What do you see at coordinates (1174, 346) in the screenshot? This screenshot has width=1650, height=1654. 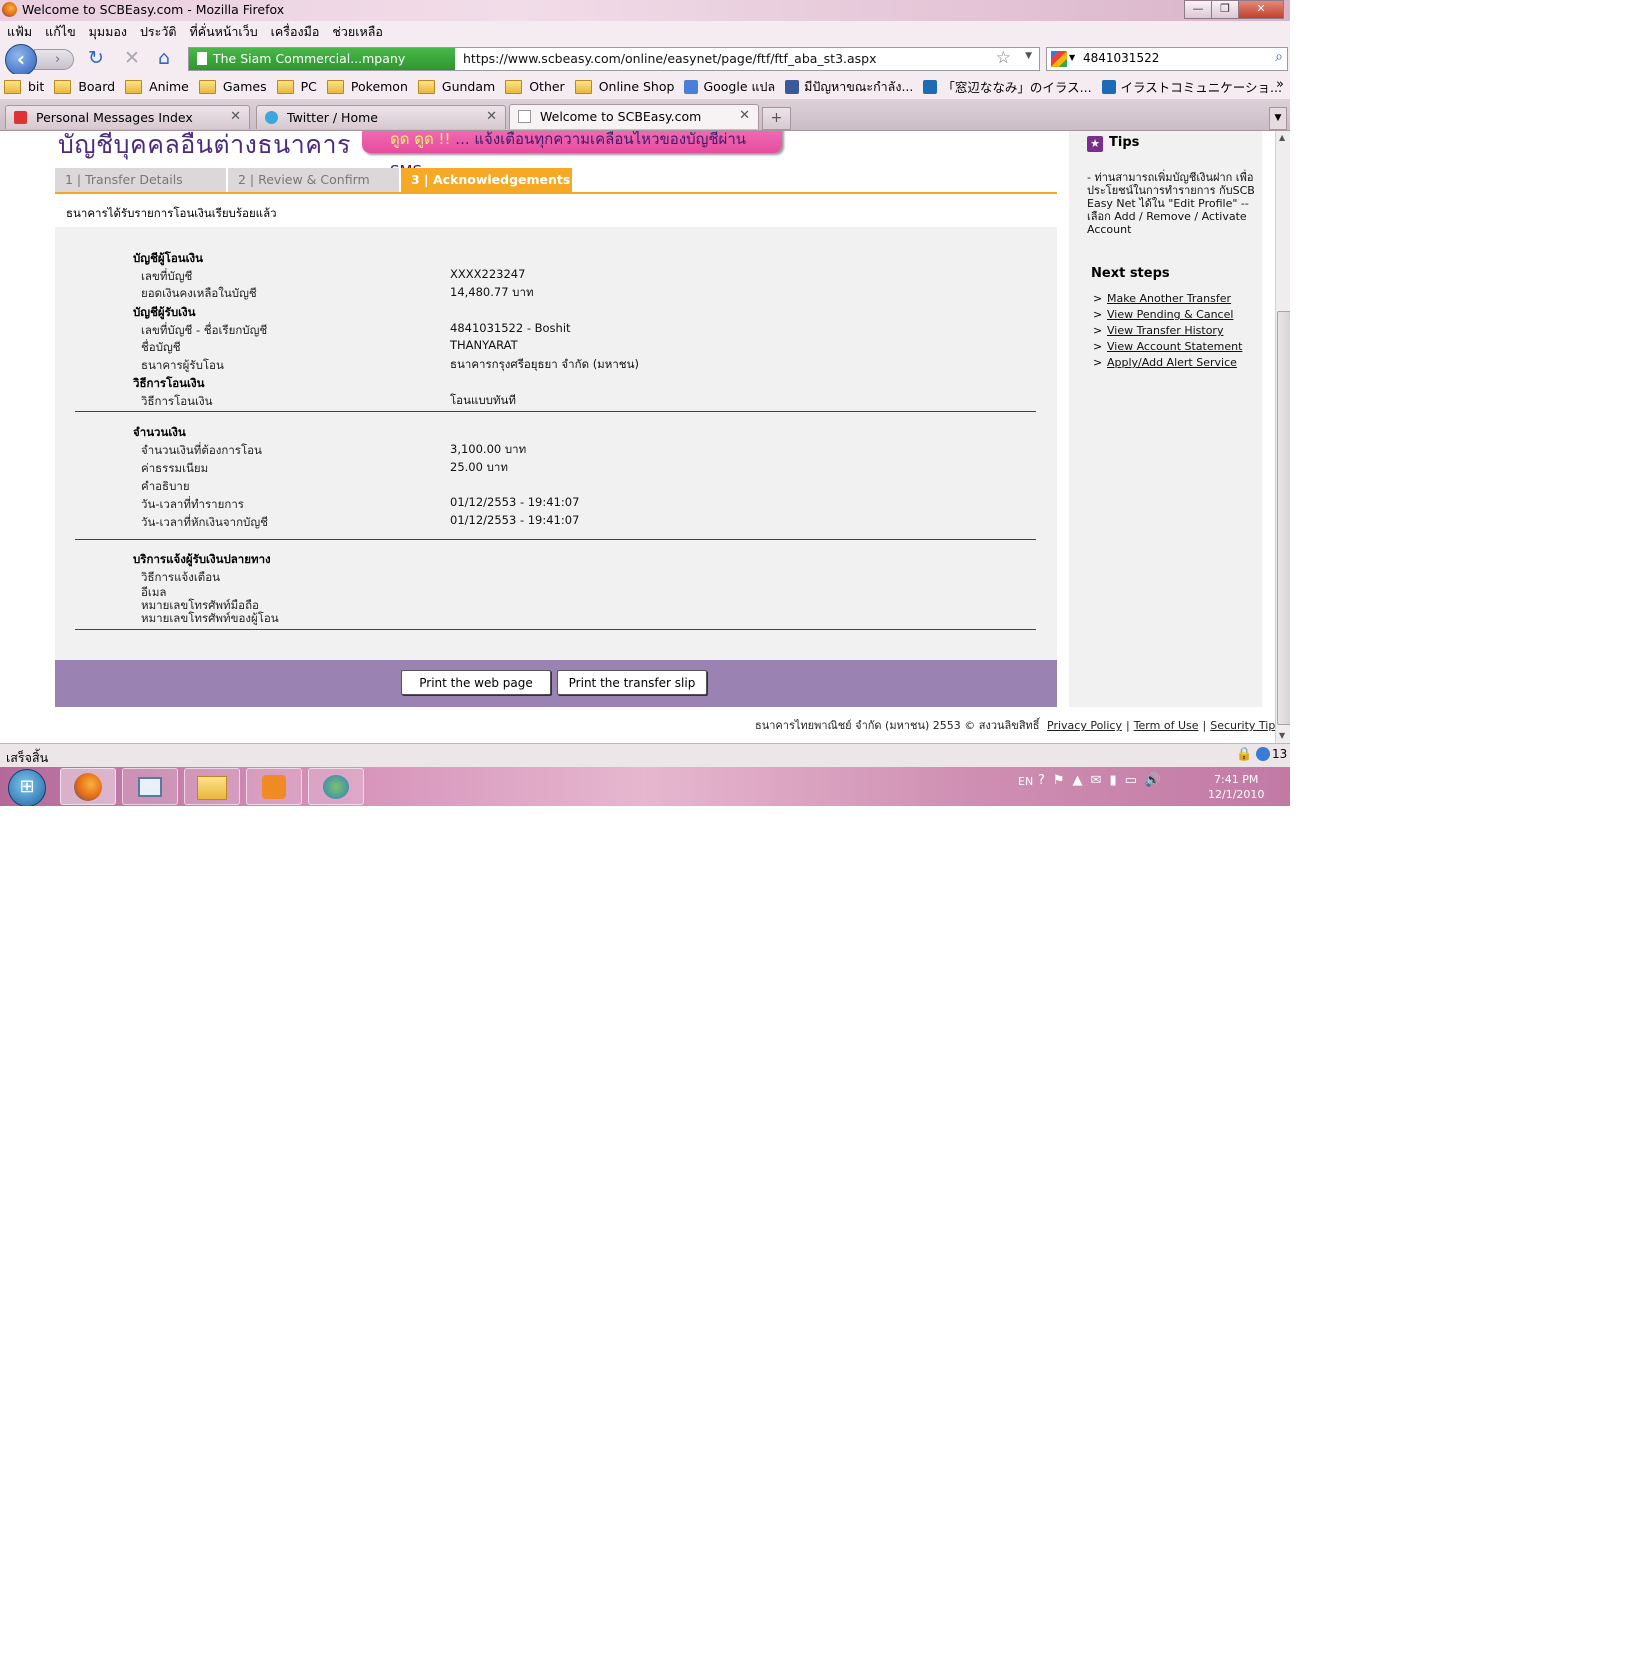 I see `link-view-account-statement: View Account Statement` at bounding box center [1174, 346].